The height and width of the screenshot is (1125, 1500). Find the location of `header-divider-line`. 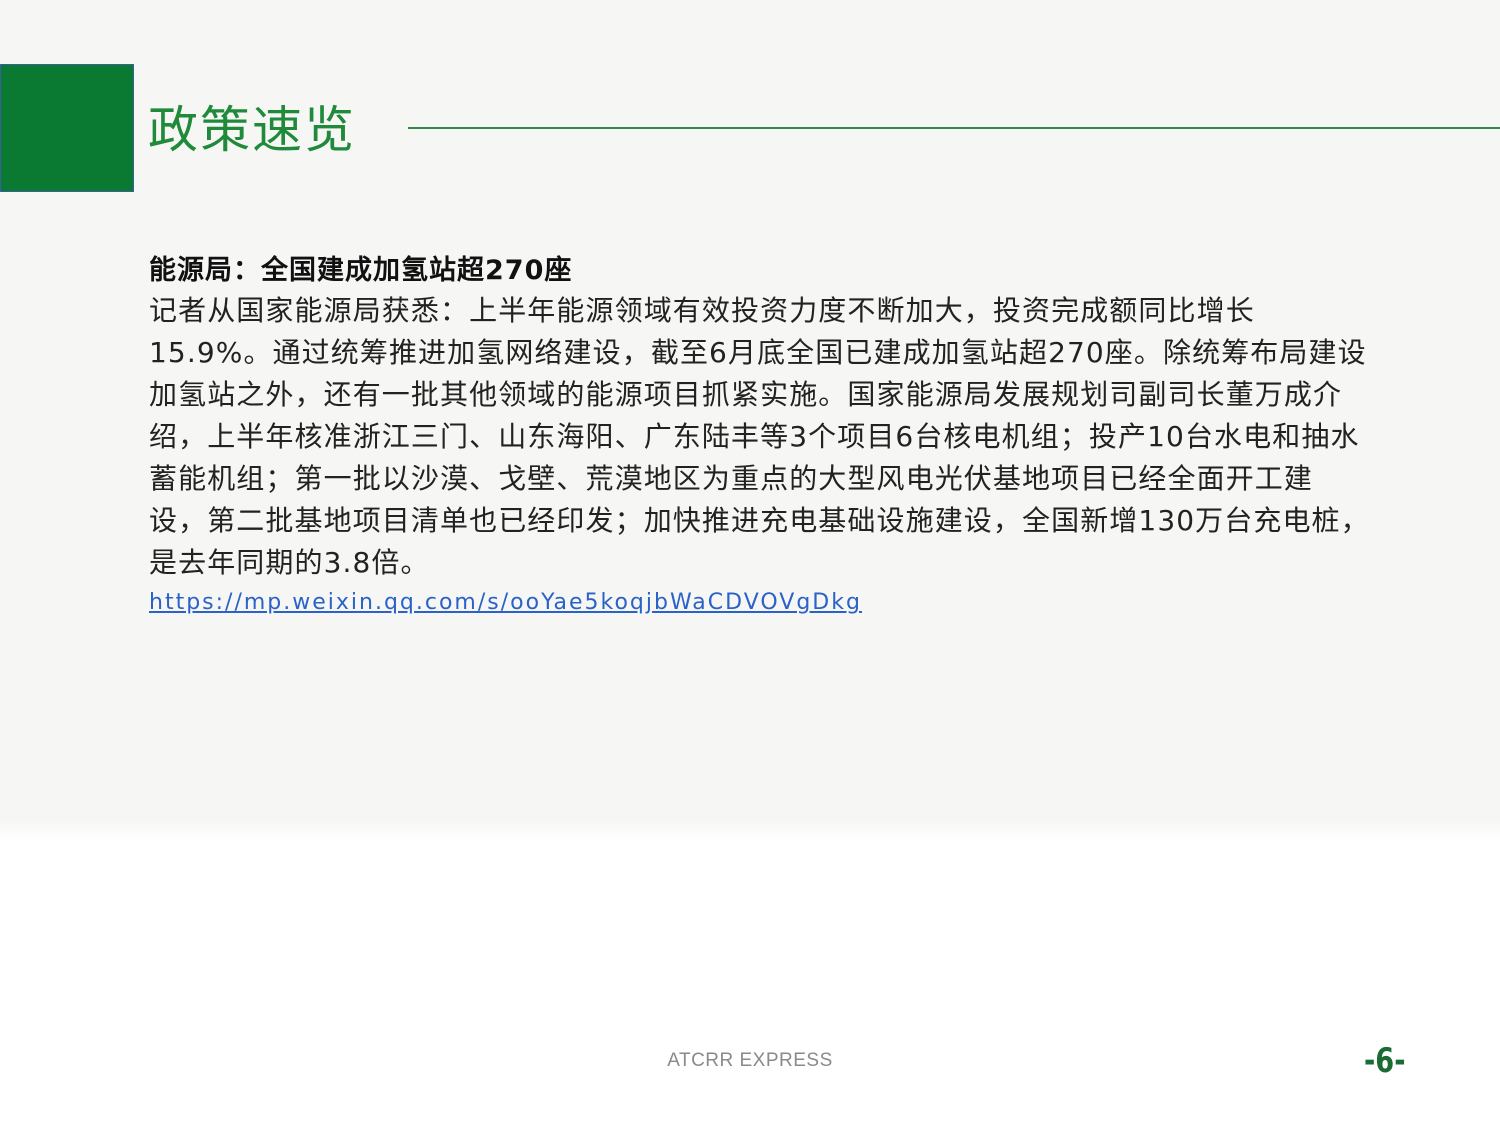

header-divider-line is located at coordinates (954, 128).